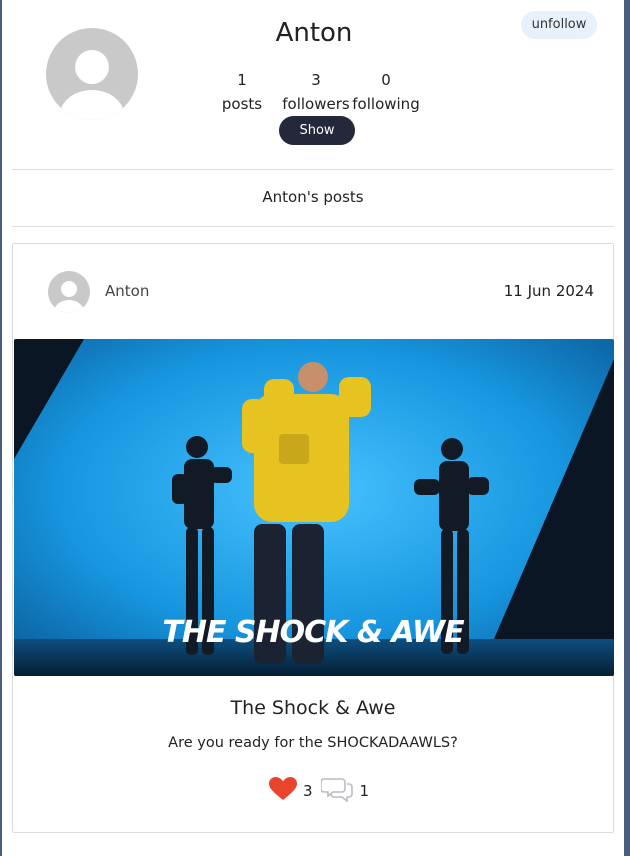  I want to click on heart-icon, so click(283, 791).